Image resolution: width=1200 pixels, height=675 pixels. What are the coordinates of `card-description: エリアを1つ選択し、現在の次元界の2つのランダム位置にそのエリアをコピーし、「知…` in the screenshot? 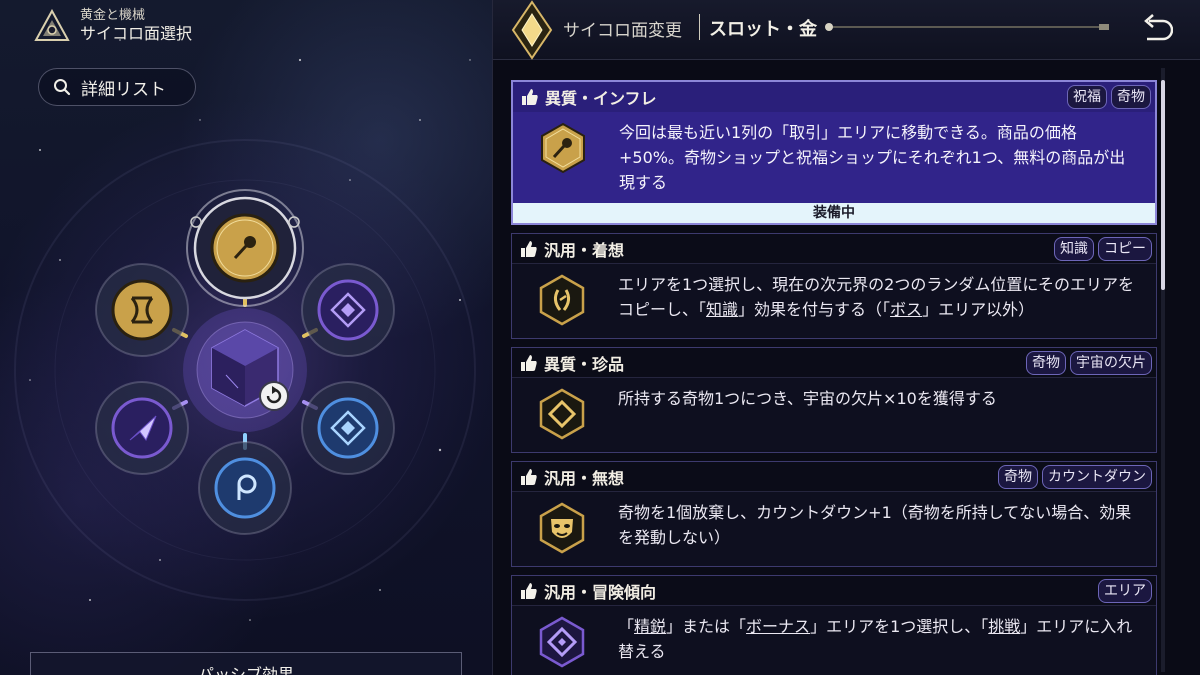 It's located at (876, 297).